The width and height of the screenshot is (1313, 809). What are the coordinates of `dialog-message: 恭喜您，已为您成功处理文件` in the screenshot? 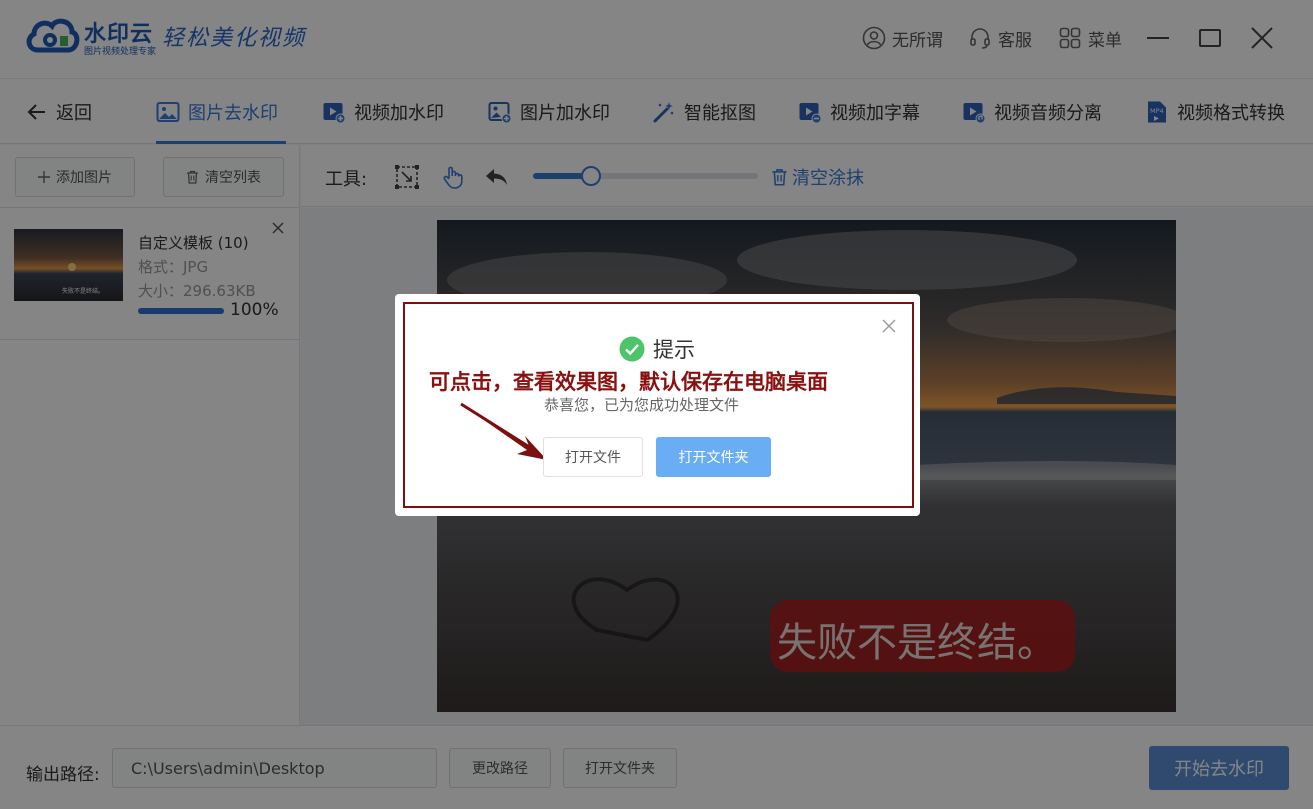 It's located at (642, 405).